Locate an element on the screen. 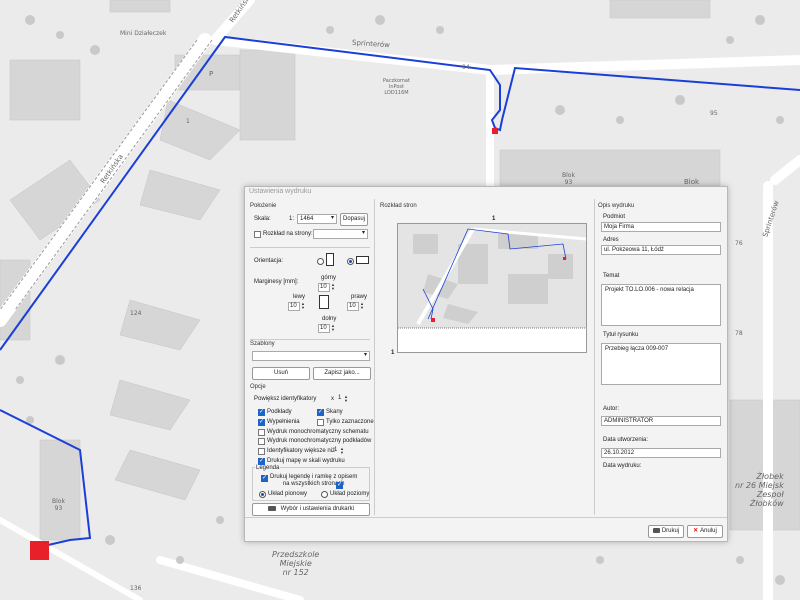 This screenshot has width=800, height=600. templates-section-title: Szablony is located at coordinates (262, 344).